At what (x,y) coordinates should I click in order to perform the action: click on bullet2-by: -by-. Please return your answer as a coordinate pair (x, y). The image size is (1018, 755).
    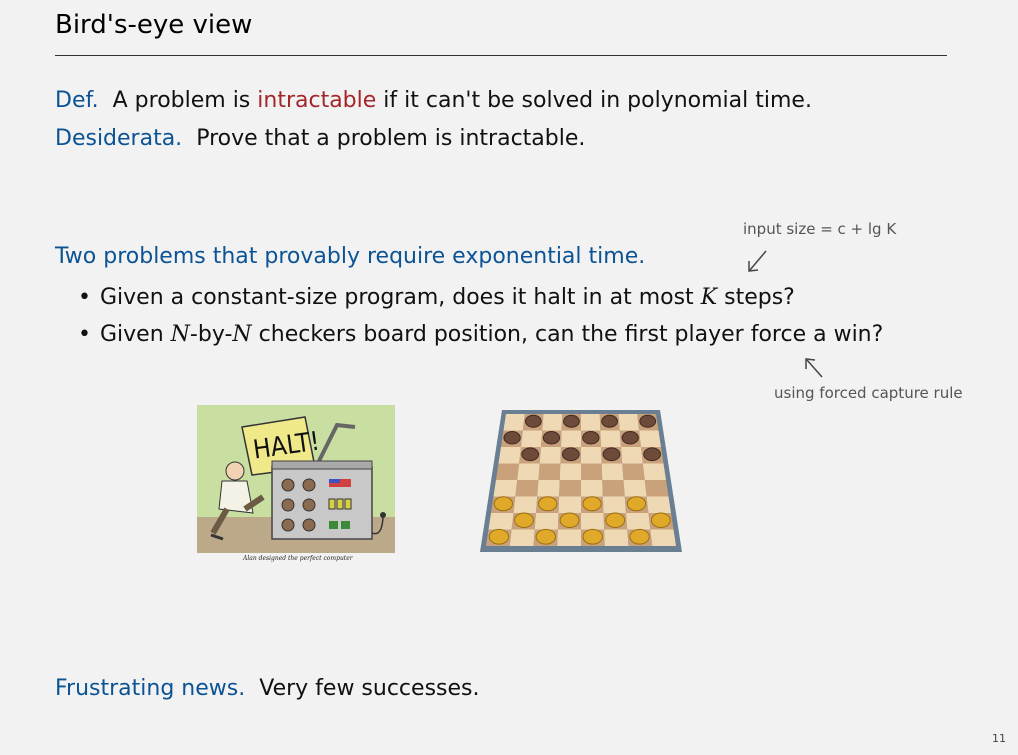
    Looking at the image, I should click on (211, 334).